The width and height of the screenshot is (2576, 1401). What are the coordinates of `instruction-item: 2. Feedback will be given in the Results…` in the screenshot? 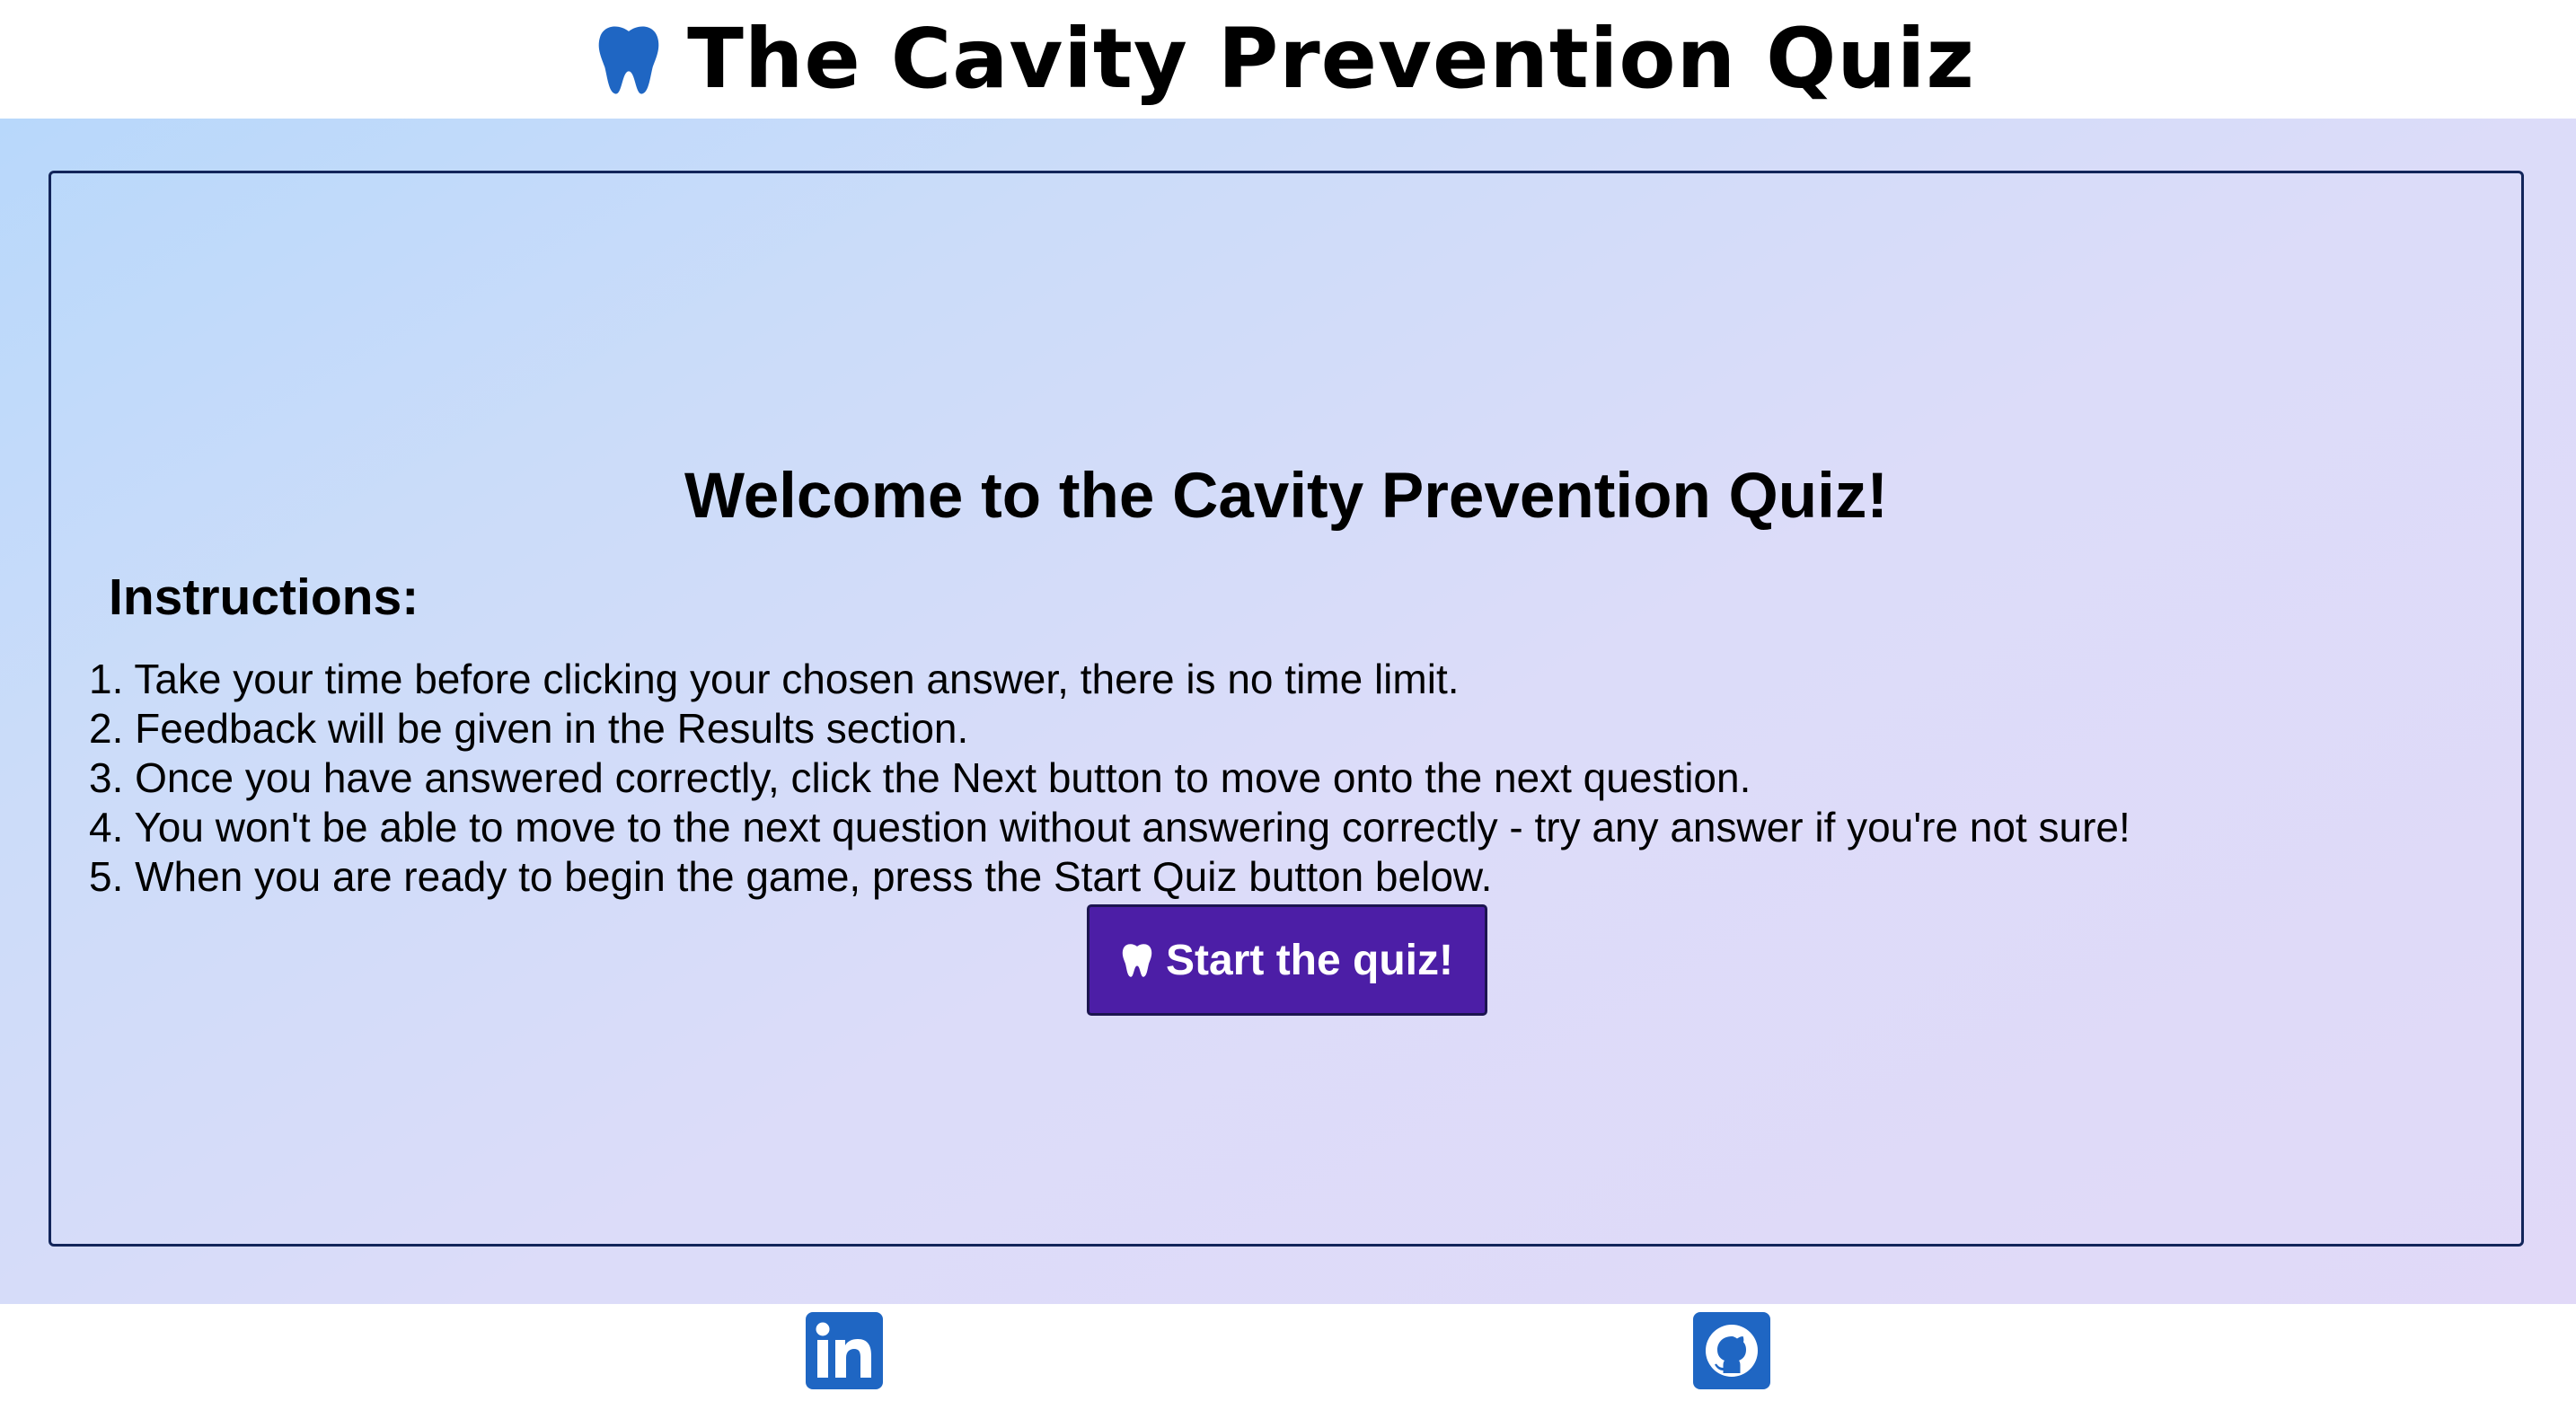 It's located at (529, 728).